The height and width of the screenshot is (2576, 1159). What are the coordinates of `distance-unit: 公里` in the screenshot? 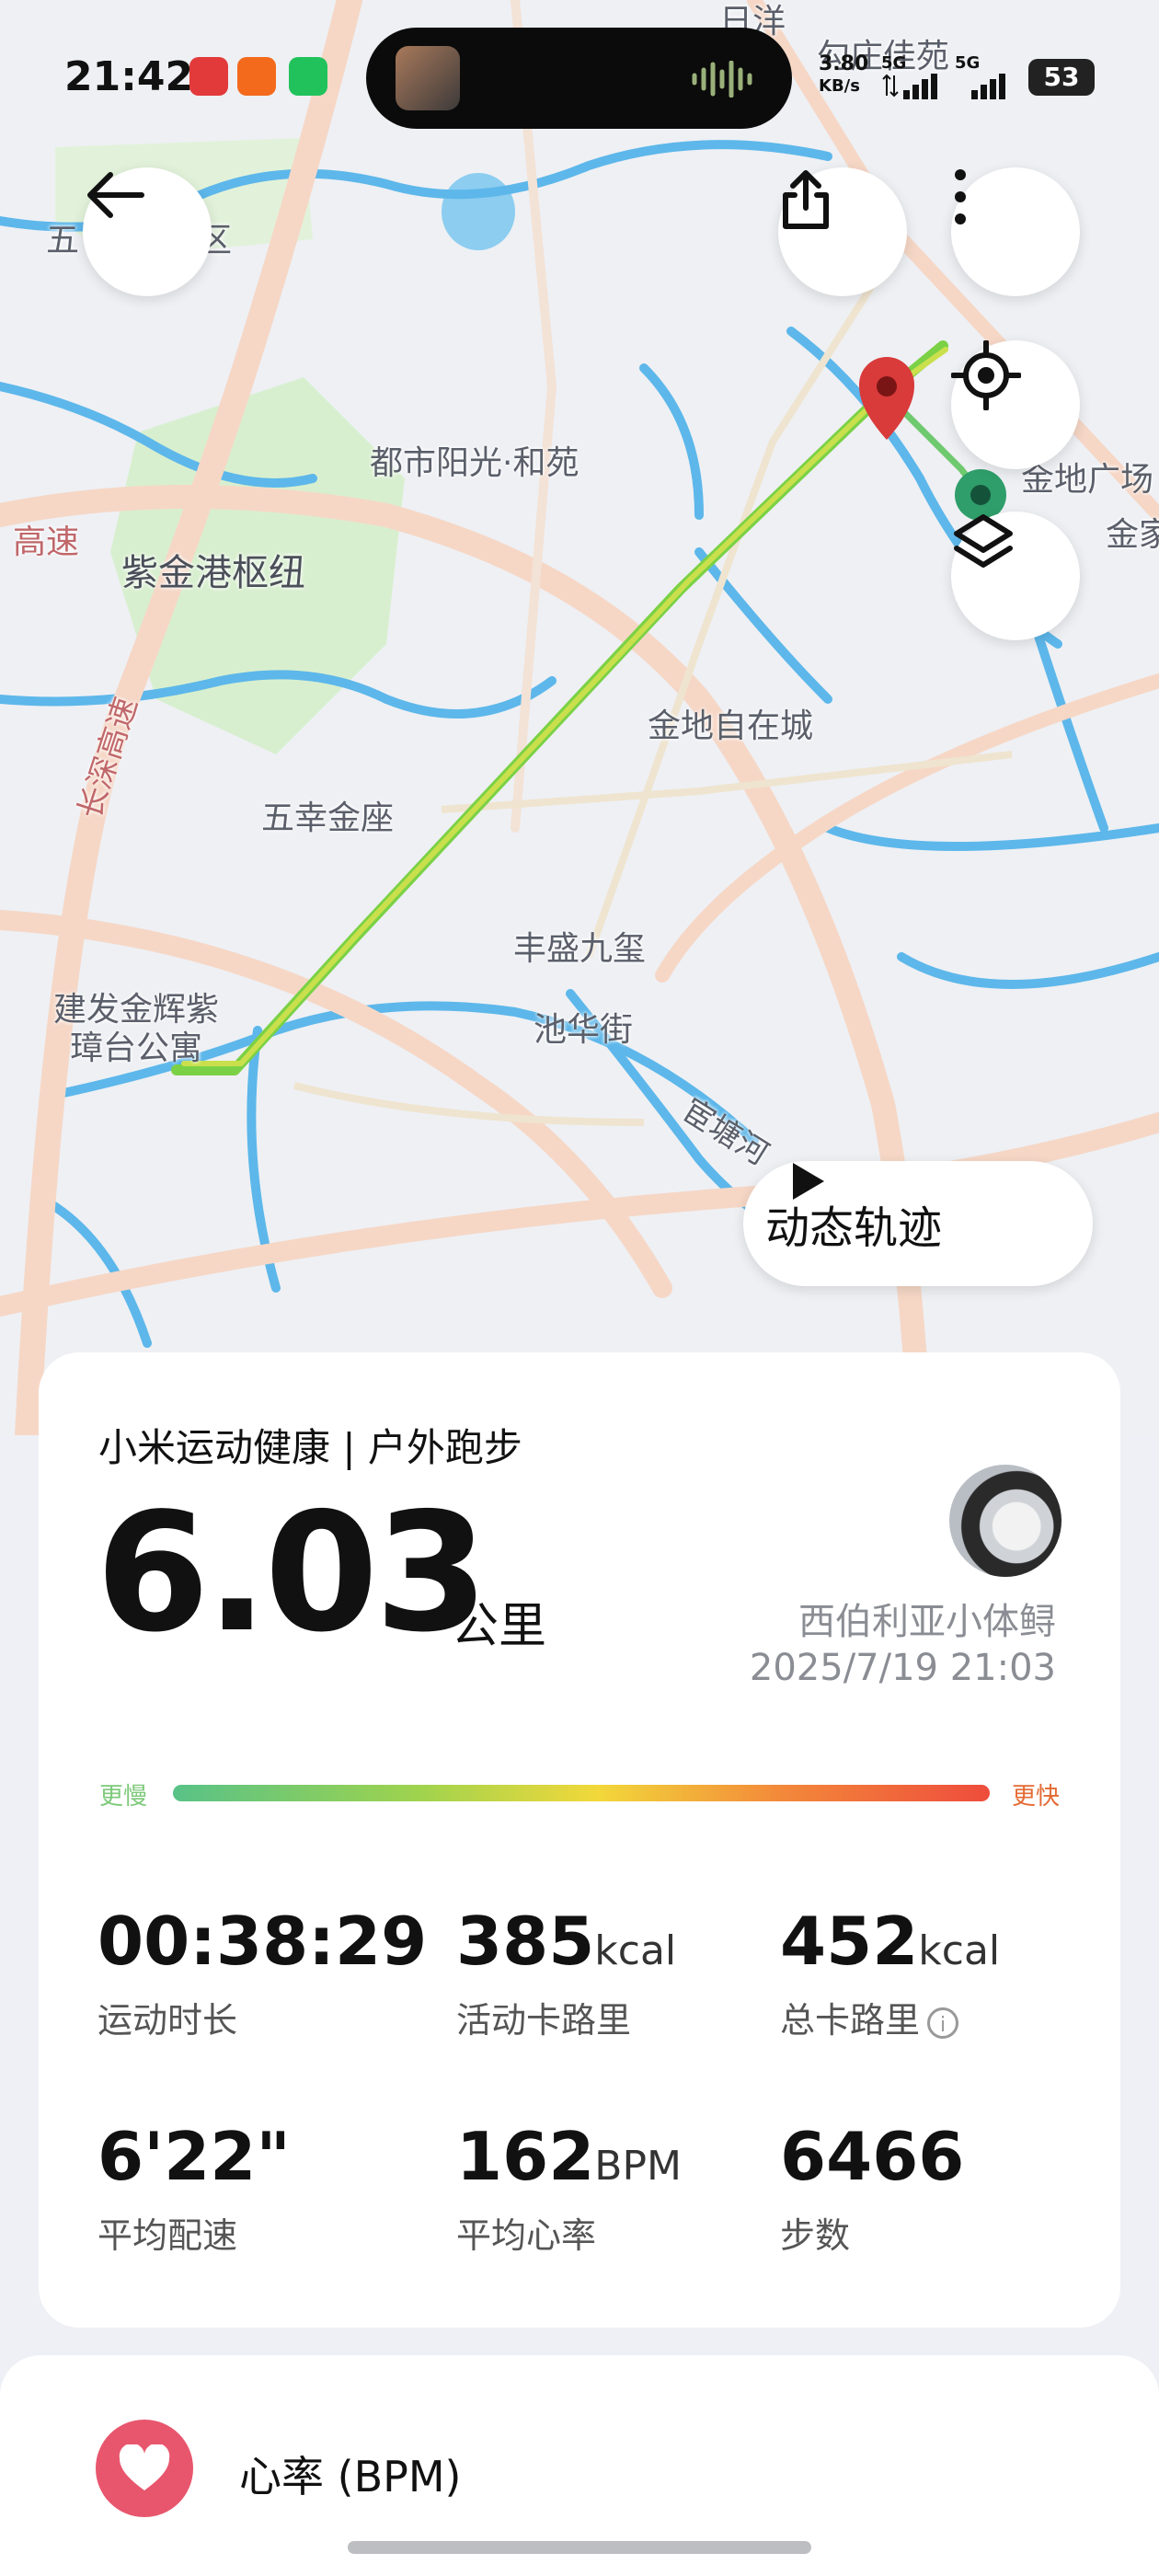 It's located at (499, 1626).